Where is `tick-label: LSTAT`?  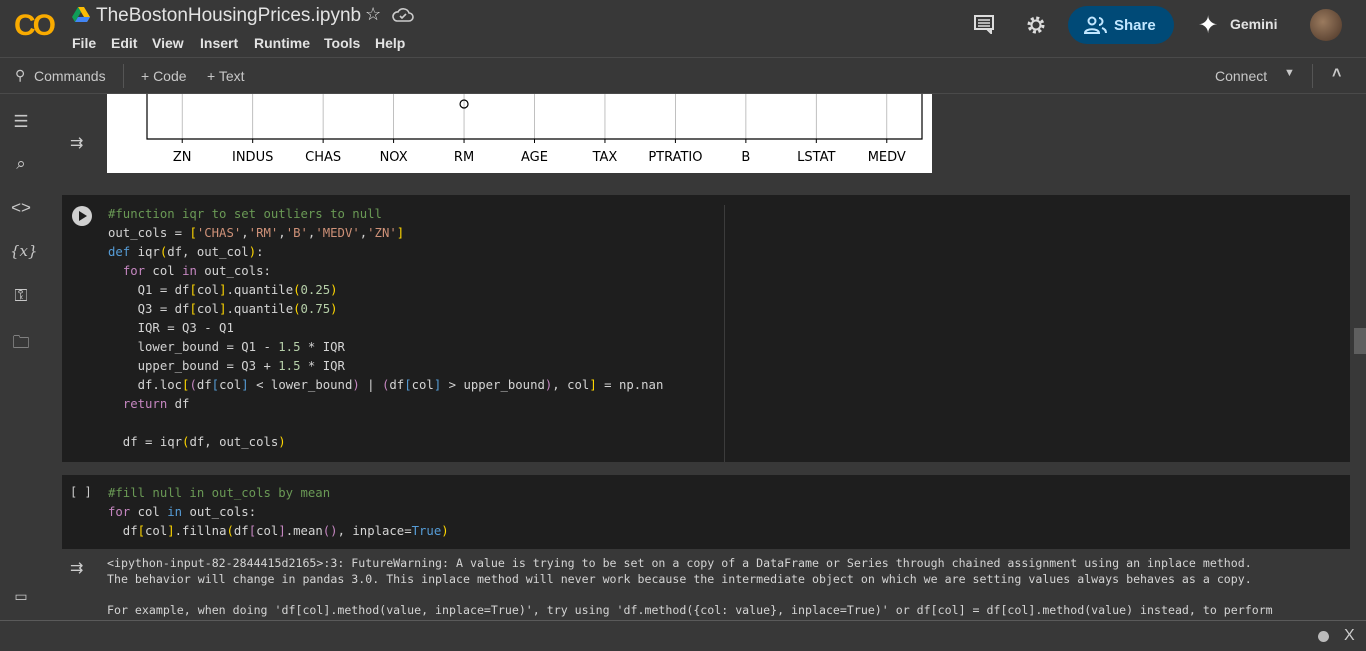 tick-label: LSTAT is located at coordinates (816, 157).